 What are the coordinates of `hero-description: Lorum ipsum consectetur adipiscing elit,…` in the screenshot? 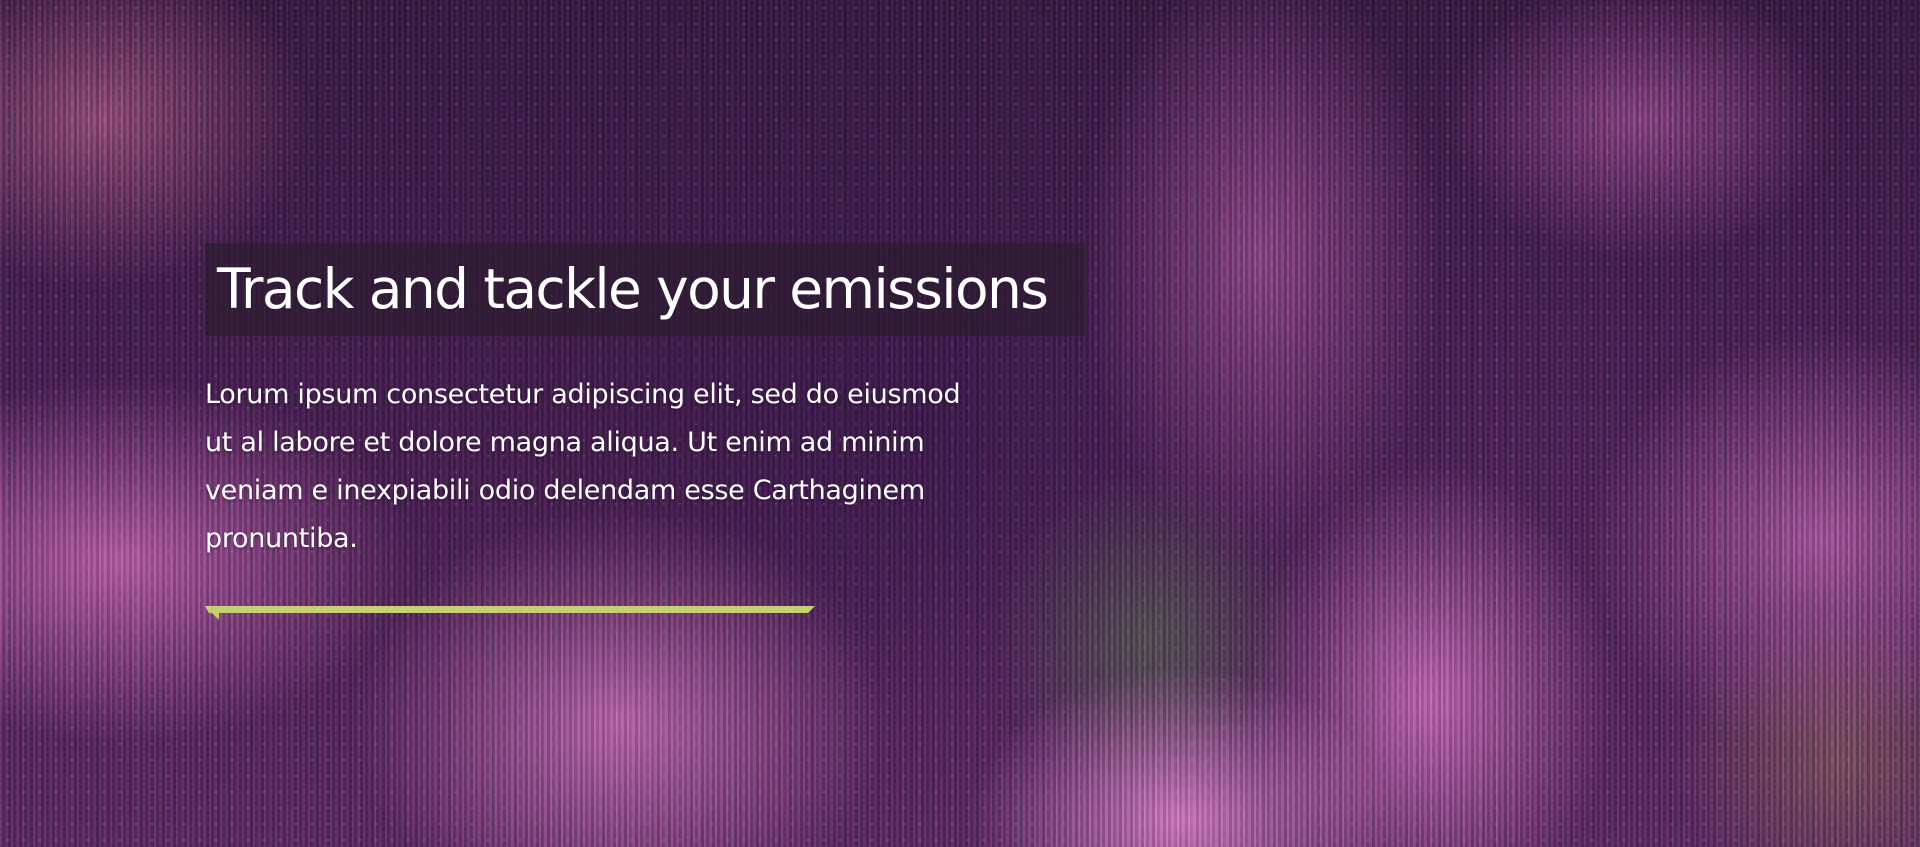 It's located at (583, 466).